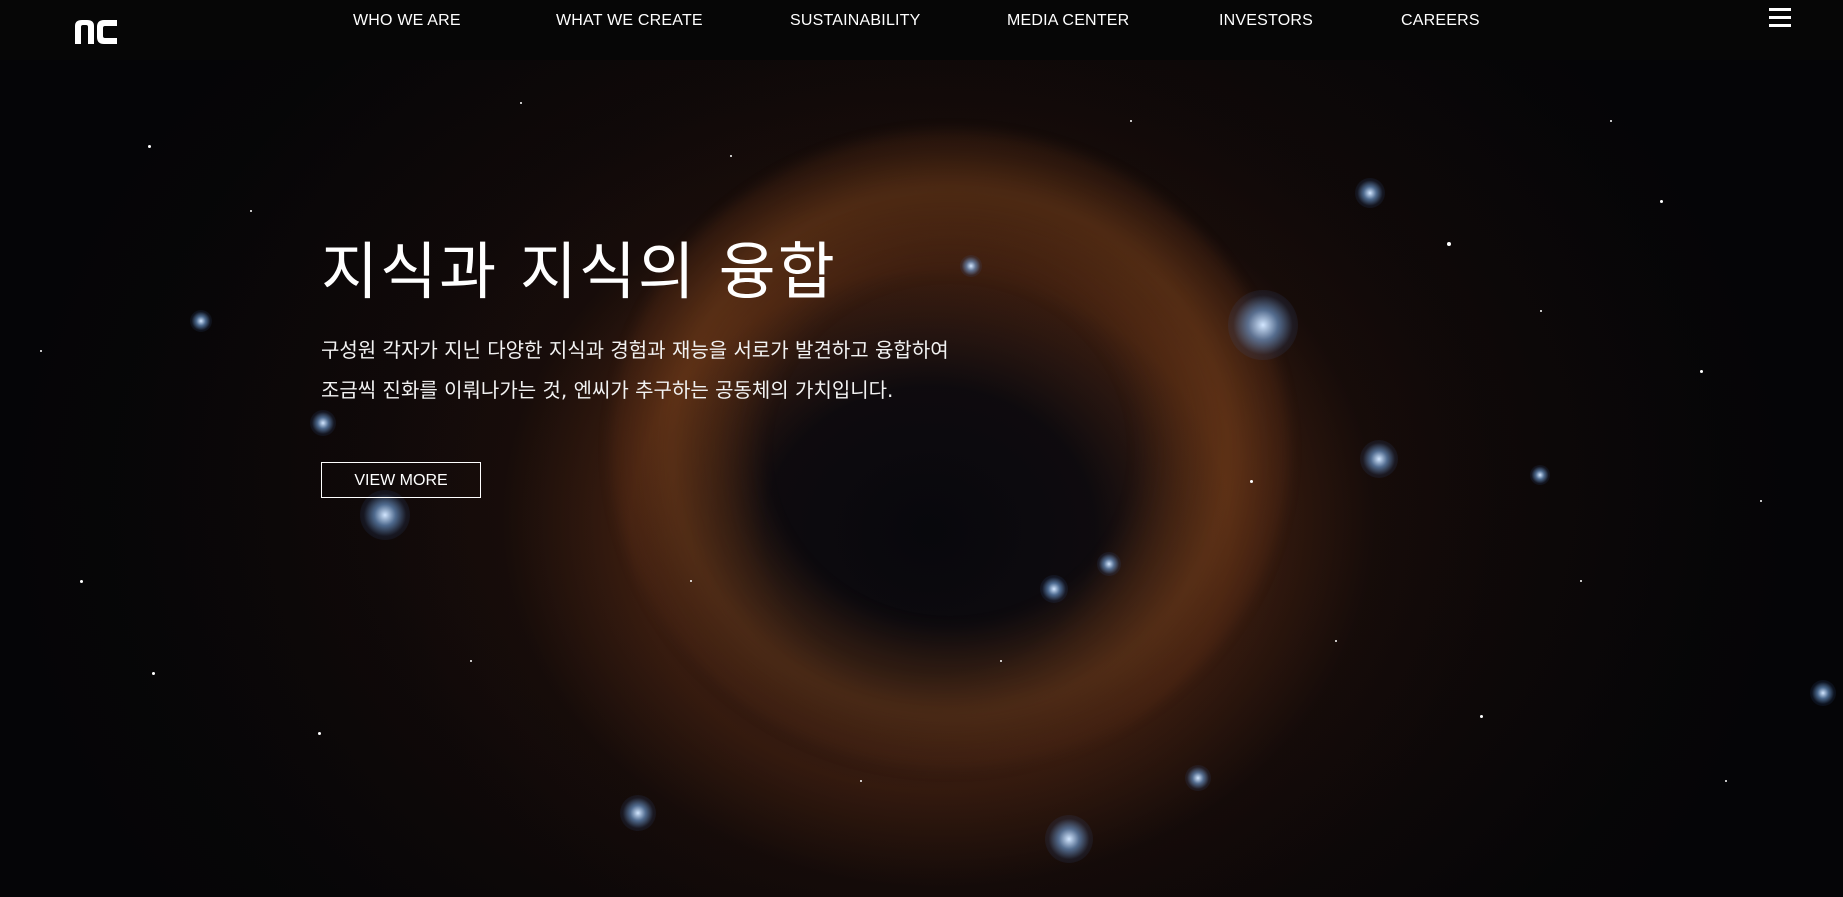 This screenshot has width=1843, height=897. What do you see at coordinates (855, 21) in the screenshot?
I see `nav-sustainability: SUSTAINABILITY` at bounding box center [855, 21].